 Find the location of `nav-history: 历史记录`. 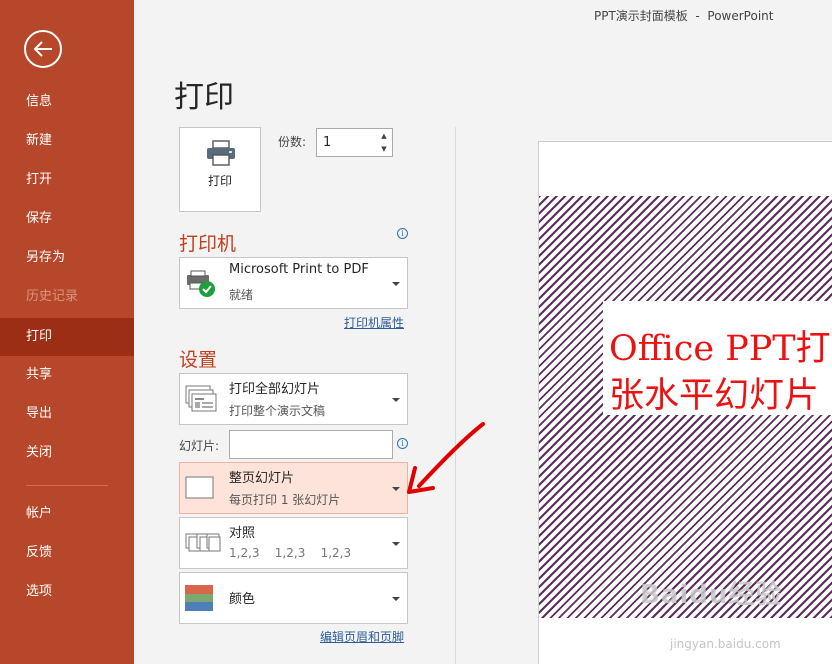

nav-history: 历史记录 is located at coordinates (52, 296).